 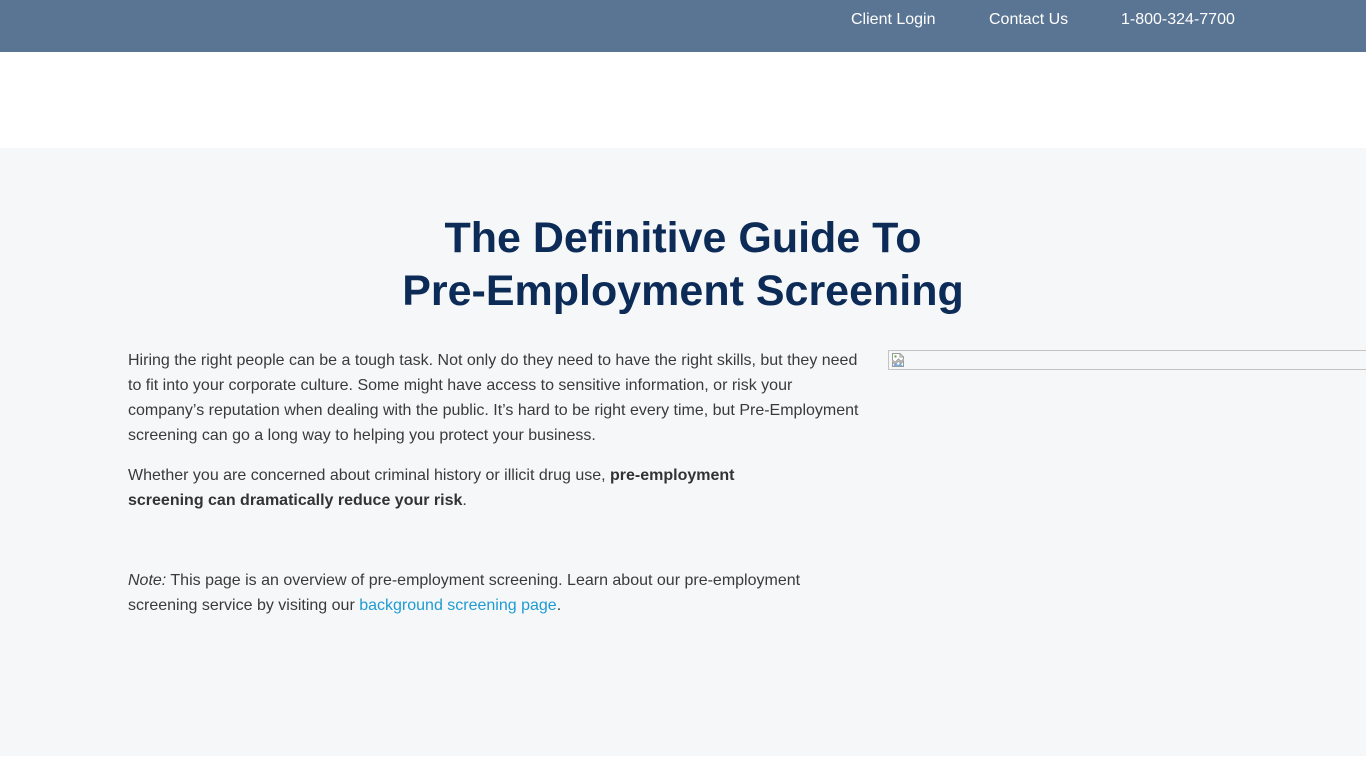 What do you see at coordinates (683, 762) in the screenshot?
I see `footer-strip` at bounding box center [683, 762].